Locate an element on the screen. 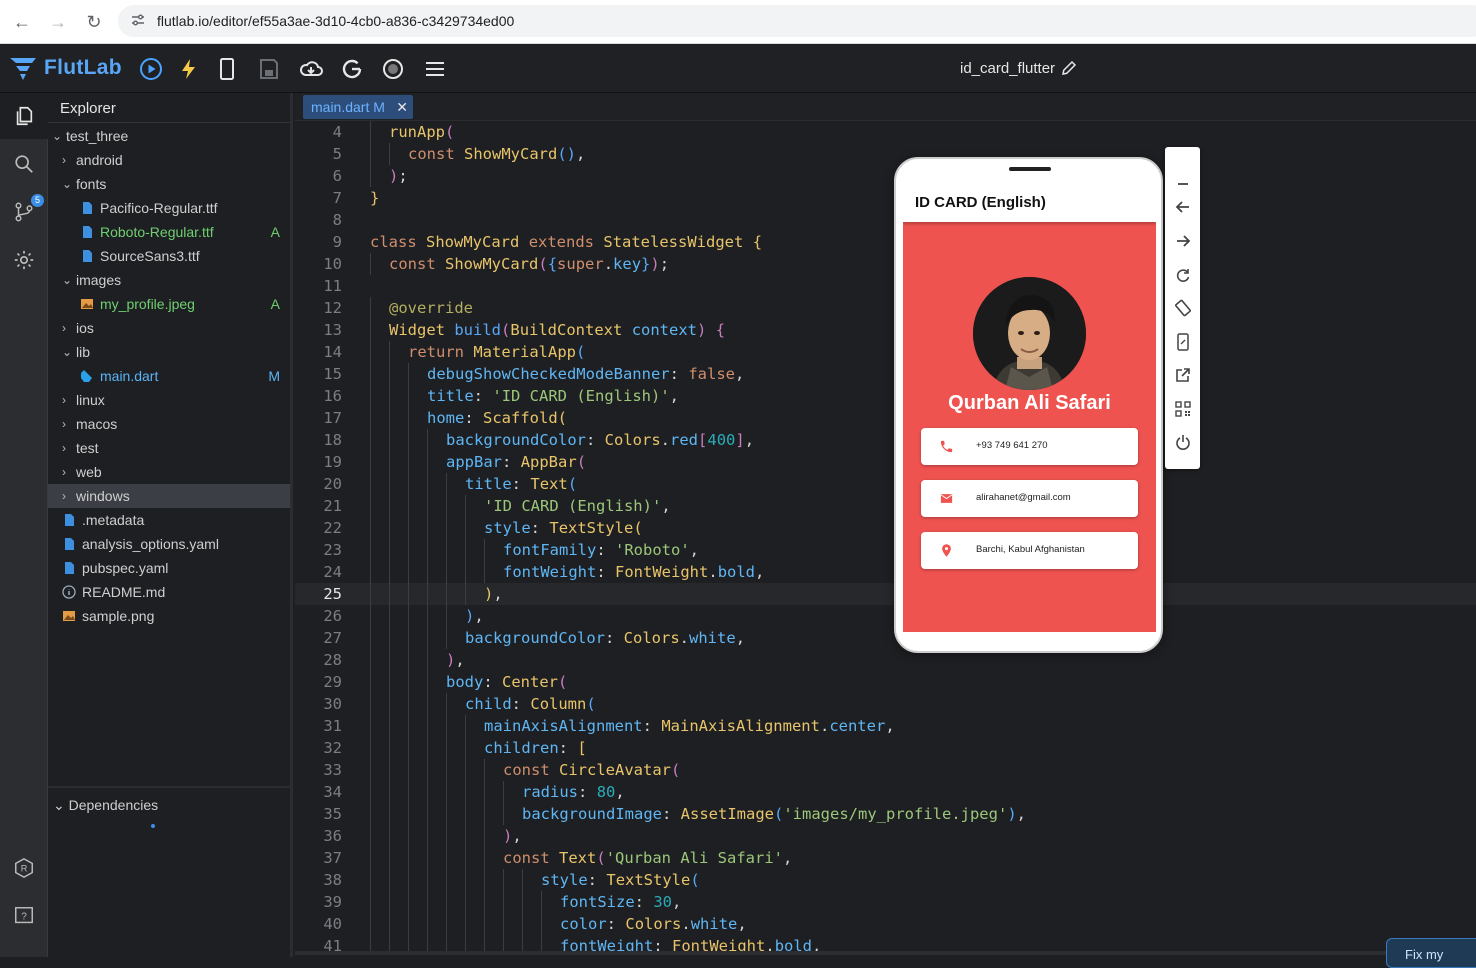  code-line: 33 const CircleAvatar( is located at coordinates (885, 770).